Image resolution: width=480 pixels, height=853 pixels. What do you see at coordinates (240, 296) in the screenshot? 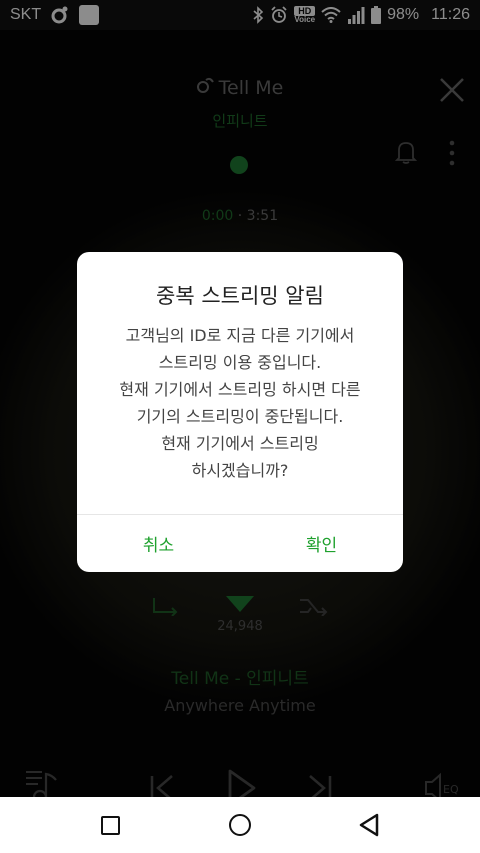
I see `dialog-title: 중복 스트리밍 알림` at bounding box center [240, 296].